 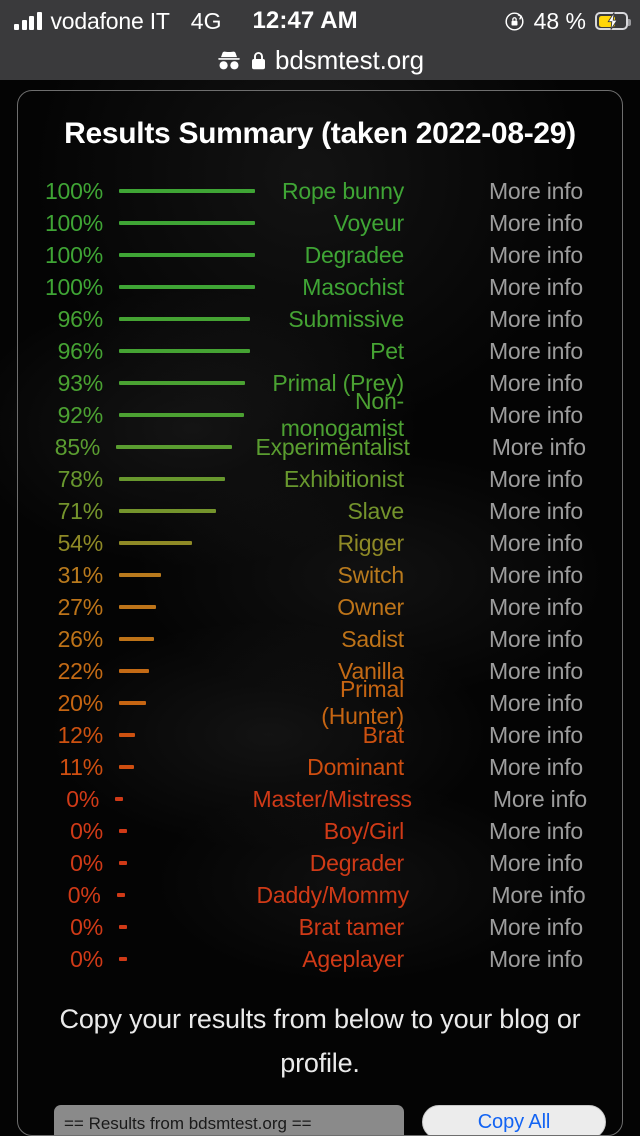 What do you see at coordinates (320, 959) in the screenshot?
I see `result-row: 0% Ageplayer More info` at bounding box center [320, 959].